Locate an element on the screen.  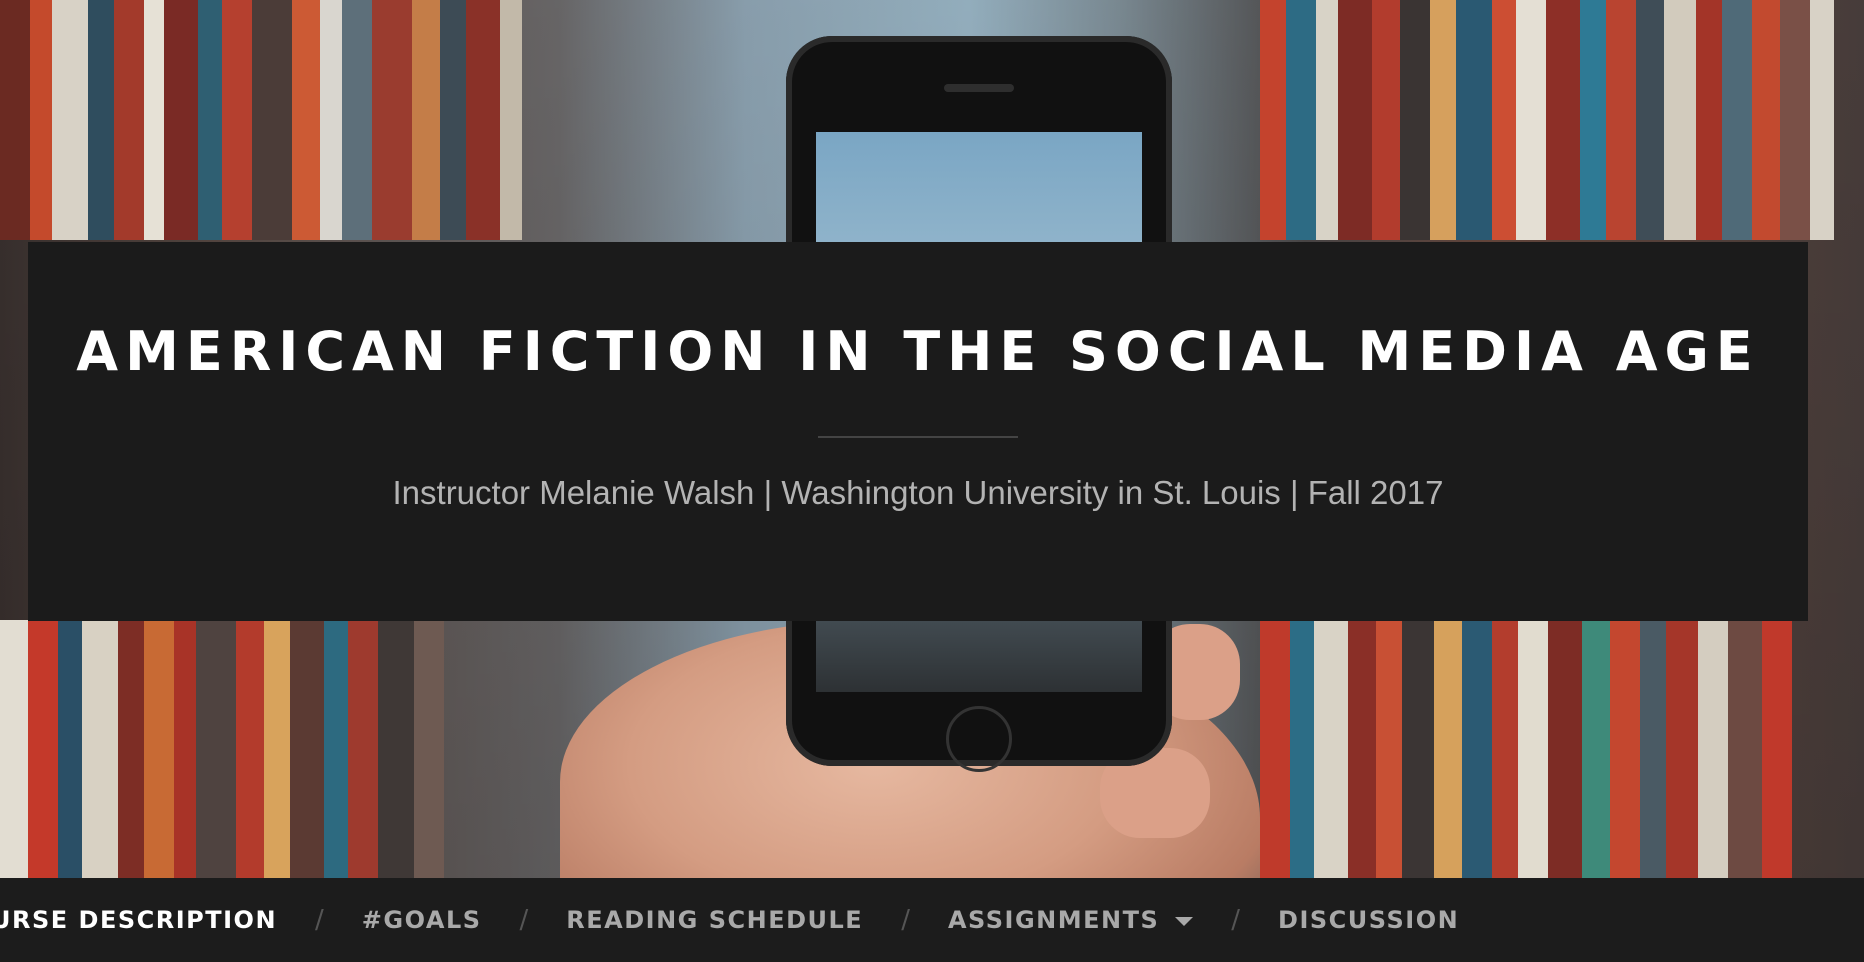
phone-speaker is located at coordinates (979, 88).